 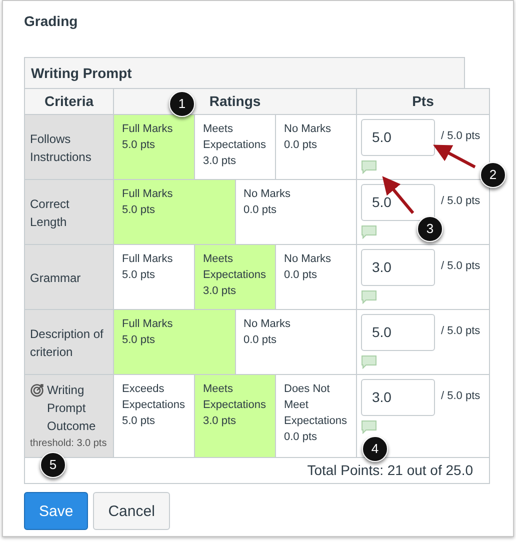 What do you see at coordinates (69, 101) in the screenshot?
I see `column-header: Criteria` at bounding box center [69, 101].